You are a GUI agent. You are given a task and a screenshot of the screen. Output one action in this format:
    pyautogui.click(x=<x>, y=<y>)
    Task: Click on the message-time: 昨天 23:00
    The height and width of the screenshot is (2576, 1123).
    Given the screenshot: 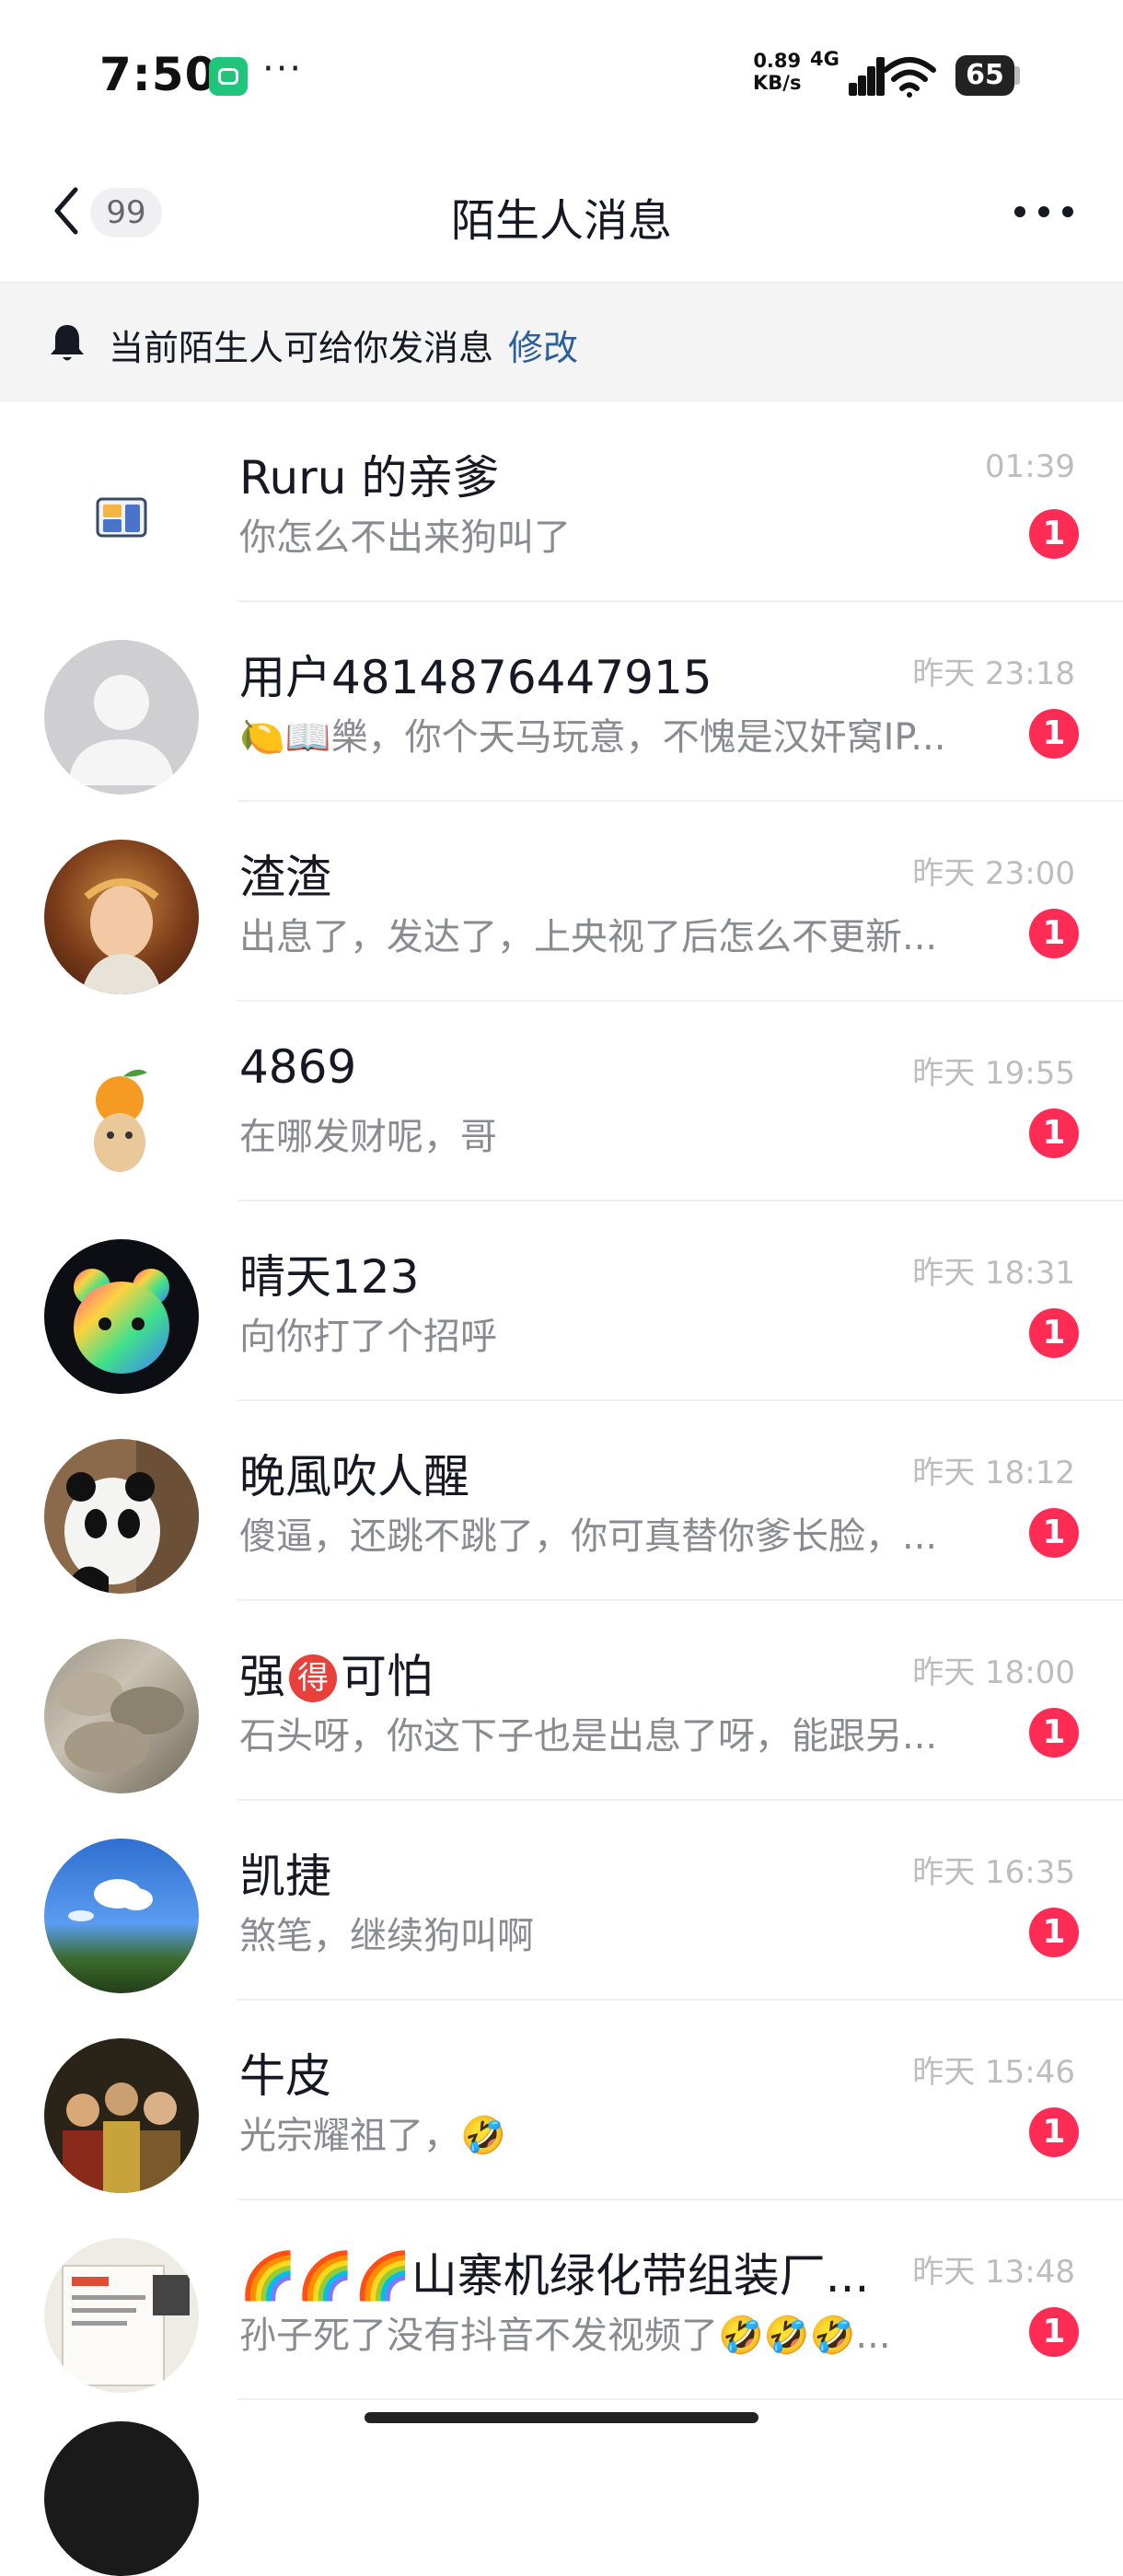 What is the action you would take?
    pyautogui.click(x=993, y=873)
    